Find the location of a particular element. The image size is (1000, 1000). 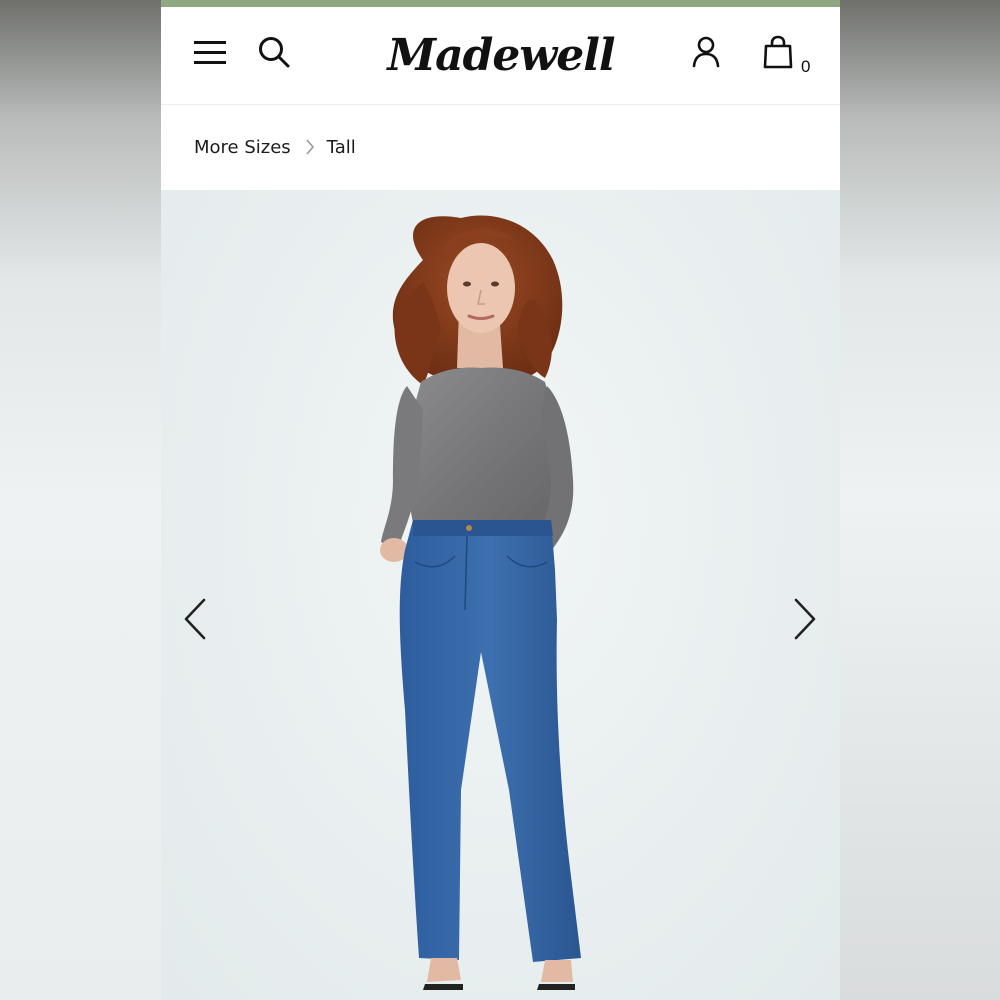

brand-logo: Madewell is located at coordinates (501, 55).